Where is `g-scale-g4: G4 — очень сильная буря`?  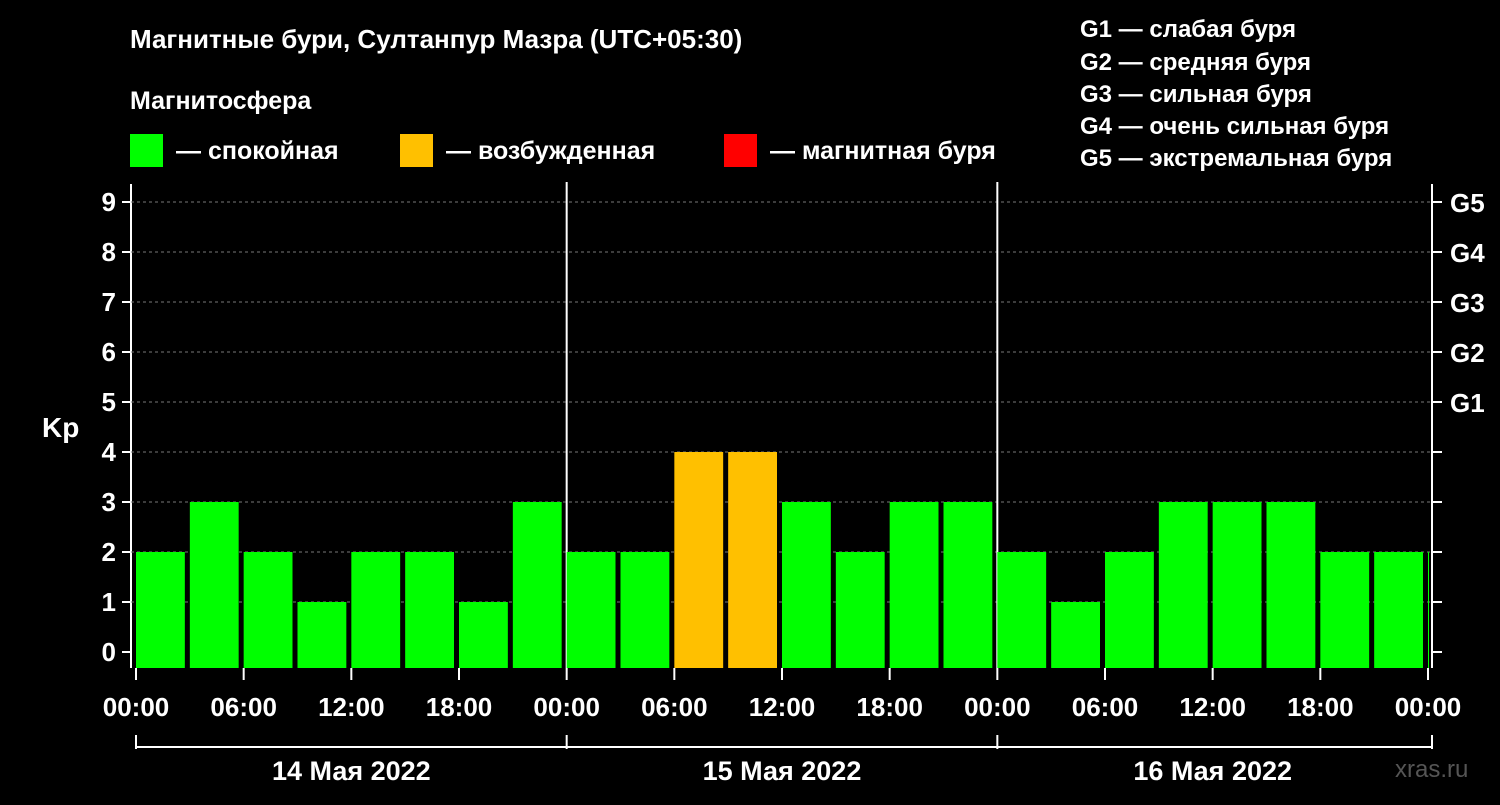 g-scale-g4: G4 — очень сильная буря is located at coordinates (1234, 126).